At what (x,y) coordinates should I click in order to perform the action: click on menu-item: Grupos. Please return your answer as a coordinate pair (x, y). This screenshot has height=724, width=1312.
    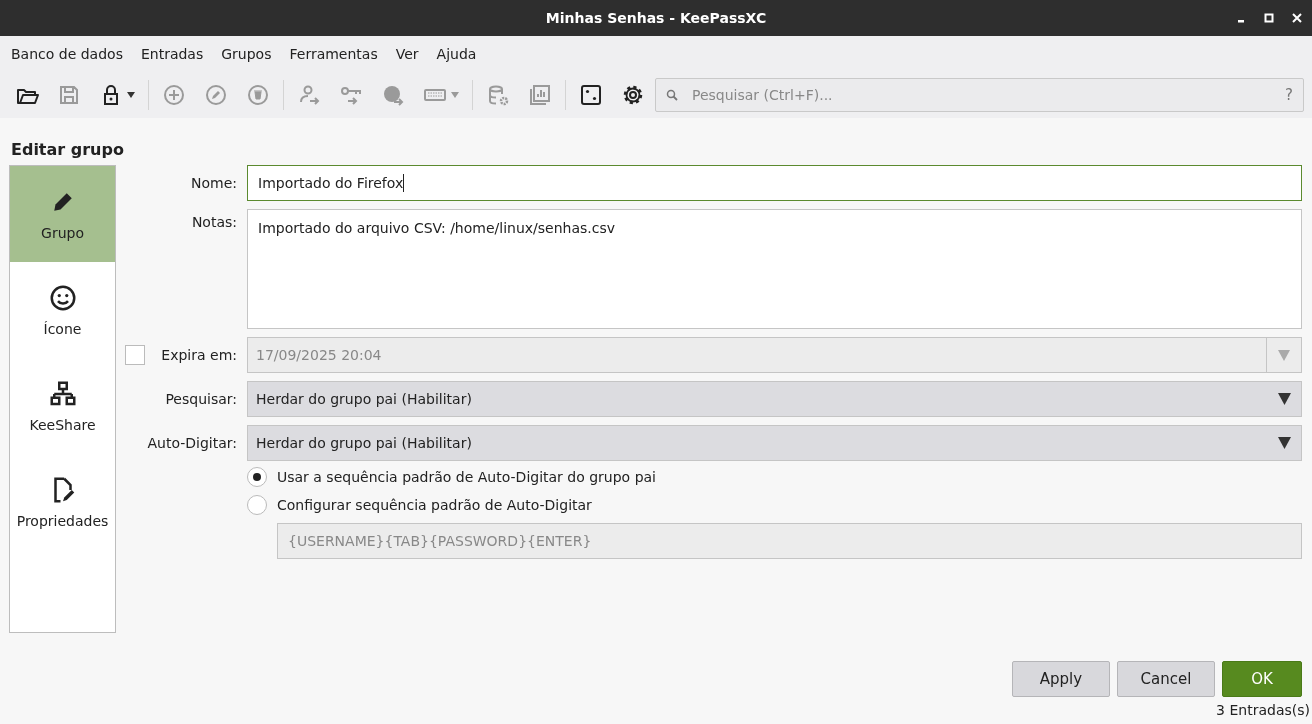
    Looking at the image, I should click on (247, 54).